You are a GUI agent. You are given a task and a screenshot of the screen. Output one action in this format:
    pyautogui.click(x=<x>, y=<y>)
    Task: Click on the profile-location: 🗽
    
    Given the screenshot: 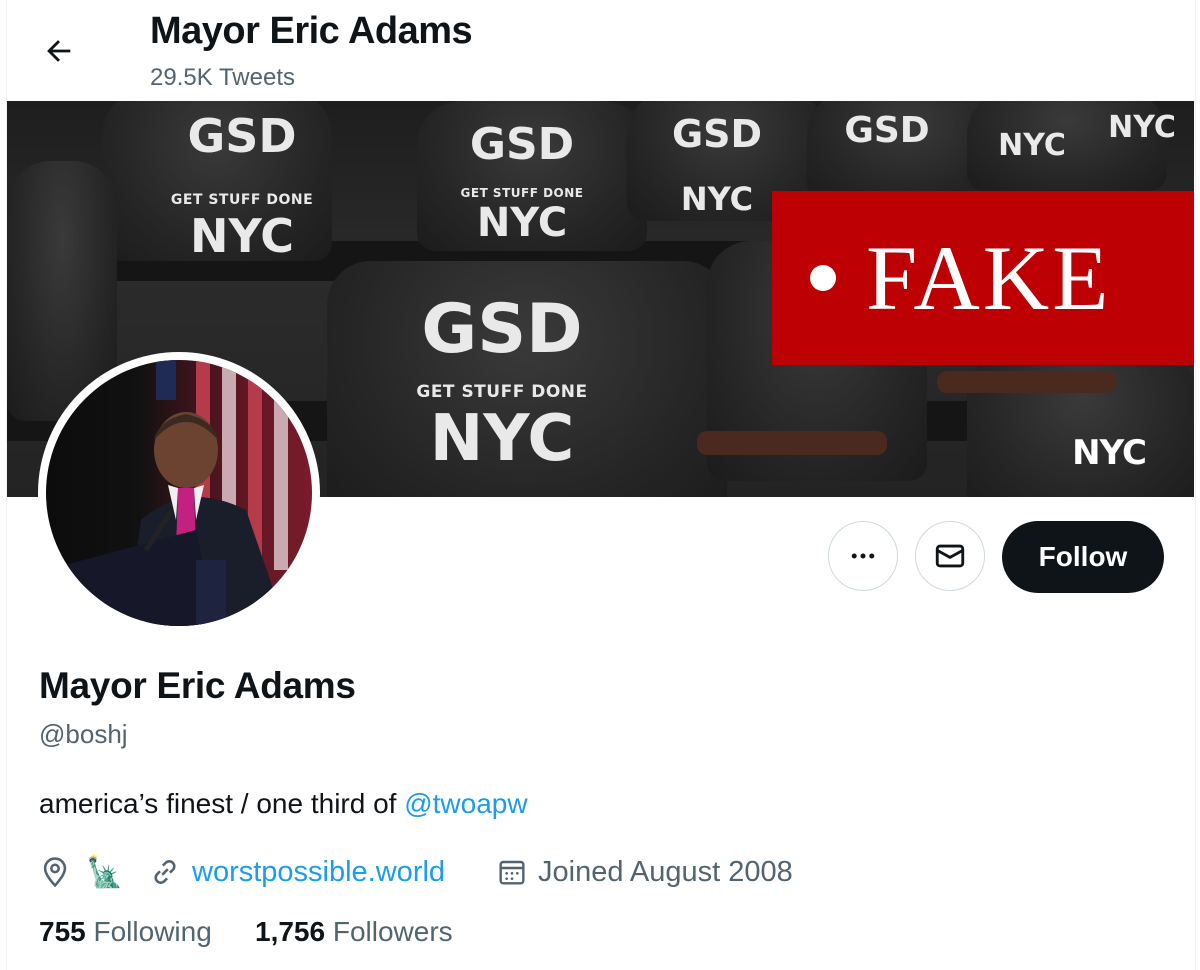 What is the action you would take?
    pyautogui.click(x=80, y=872)
    